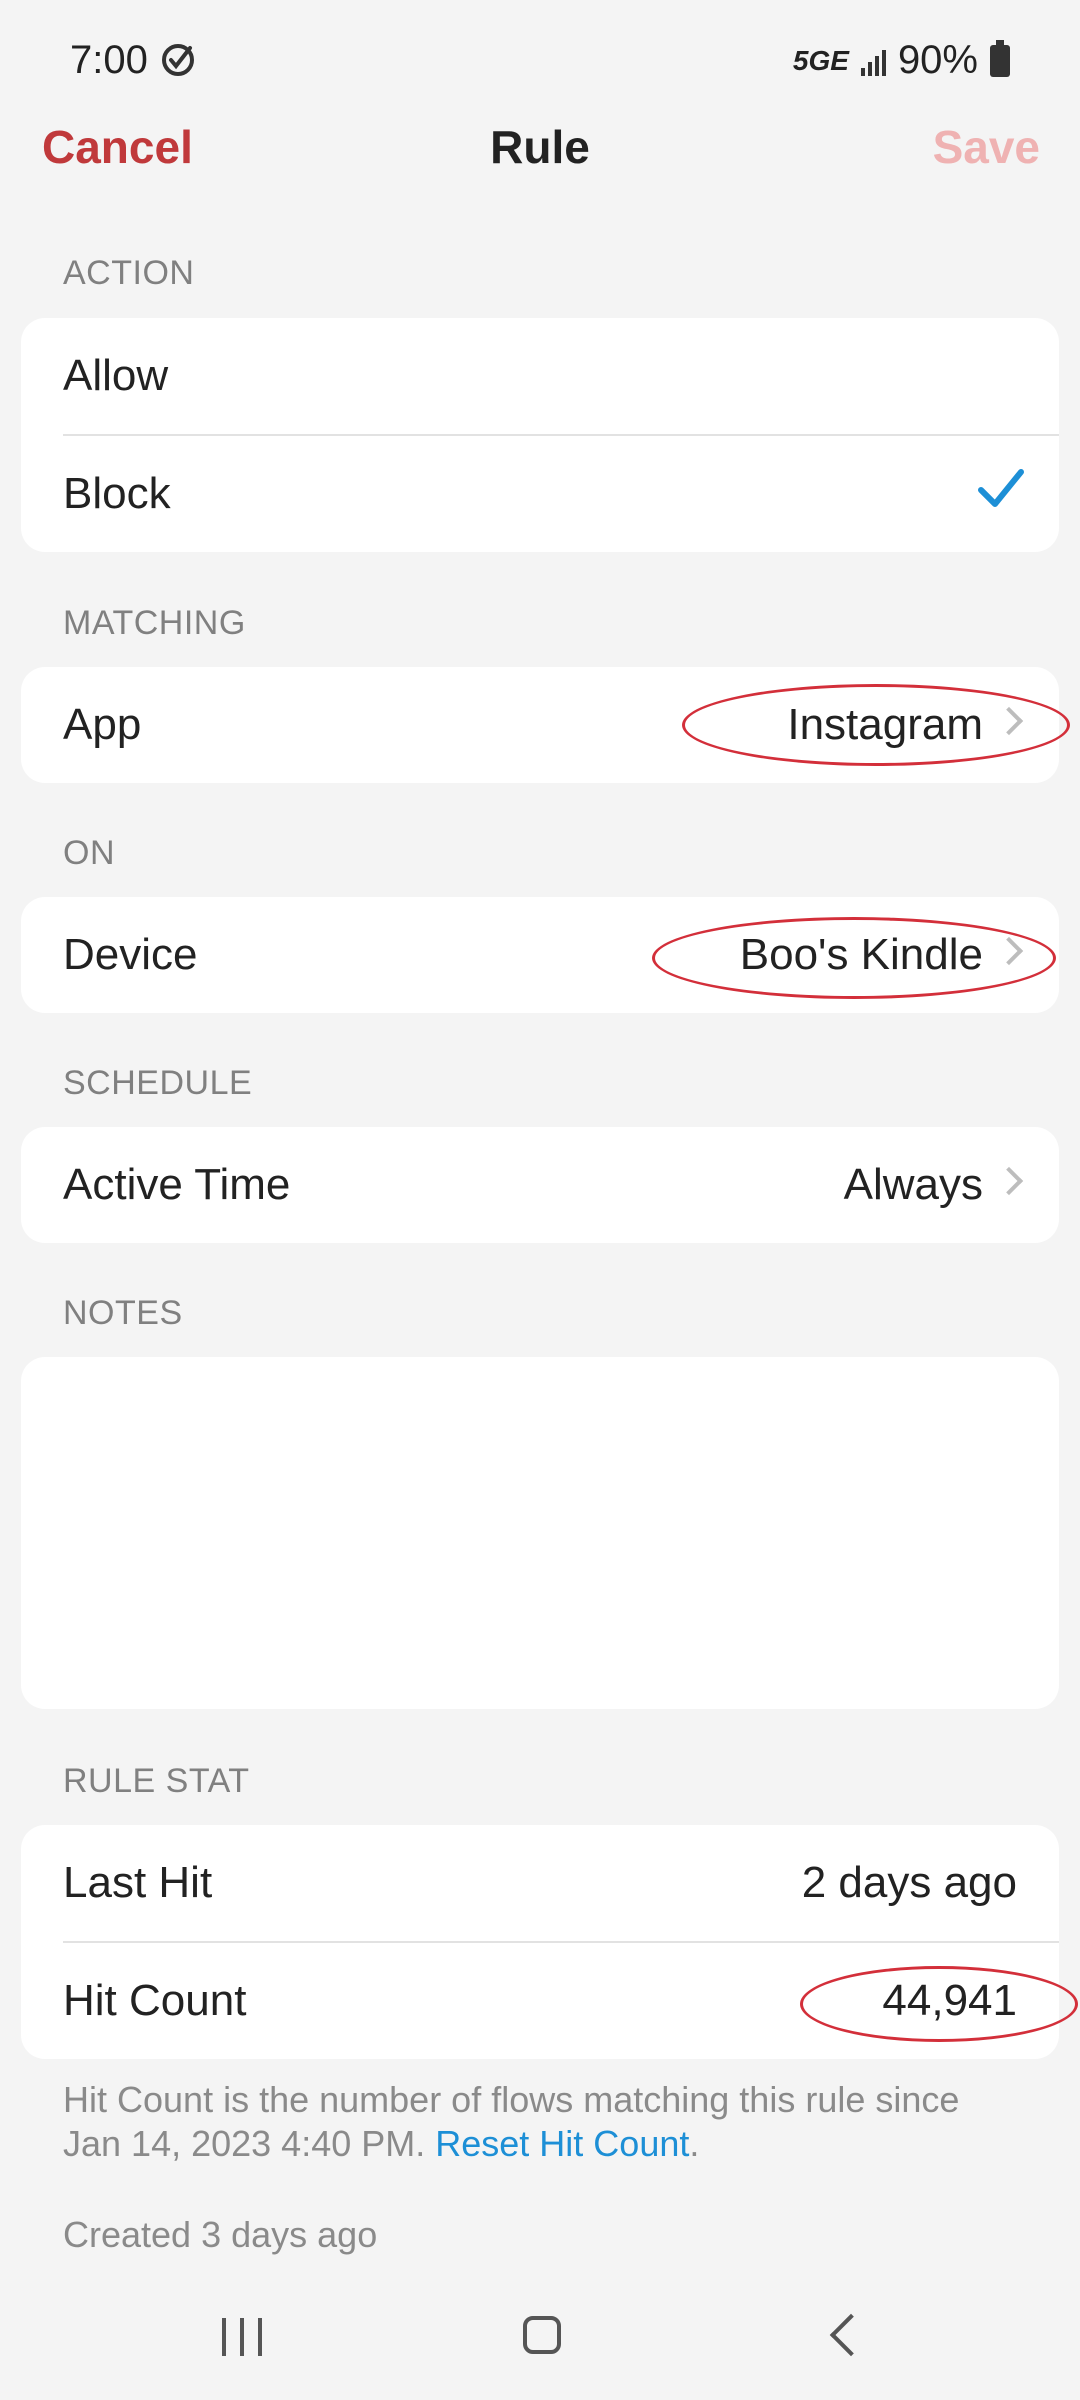  Describe the element at coordinates (986, 147) in the screenshot. I see `save-button: Save` at that location.